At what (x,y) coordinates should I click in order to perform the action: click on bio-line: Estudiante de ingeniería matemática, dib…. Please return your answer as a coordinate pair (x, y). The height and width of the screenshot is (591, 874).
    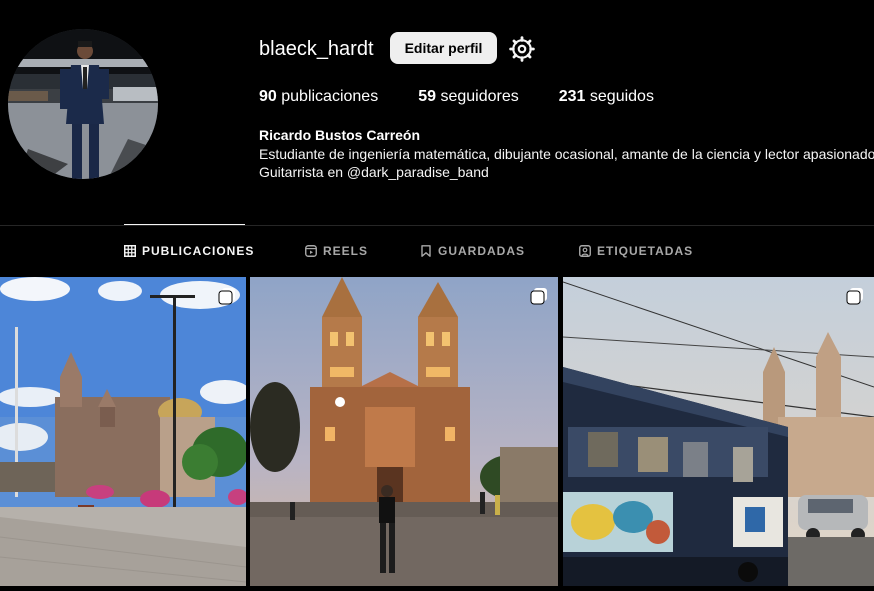
    Looking at the image, I should click on (566, 154).